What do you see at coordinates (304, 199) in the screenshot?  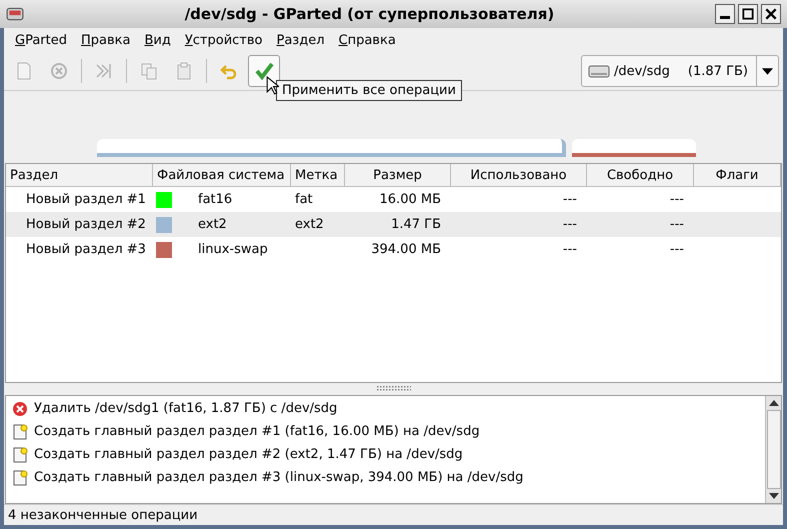 I see `table-cell: fat` at bounding box center [304, 199].